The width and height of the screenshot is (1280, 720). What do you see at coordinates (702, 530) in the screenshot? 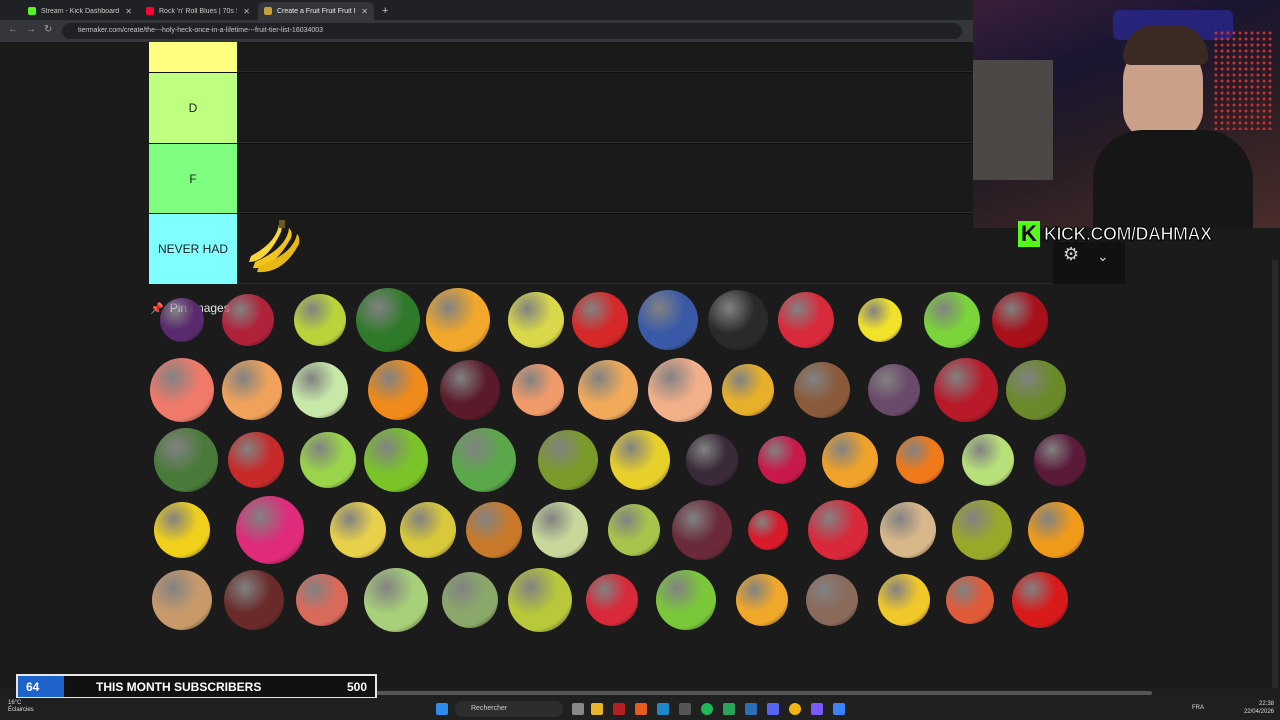
I see `mangosteen-image` at bounding box center [702, 530].